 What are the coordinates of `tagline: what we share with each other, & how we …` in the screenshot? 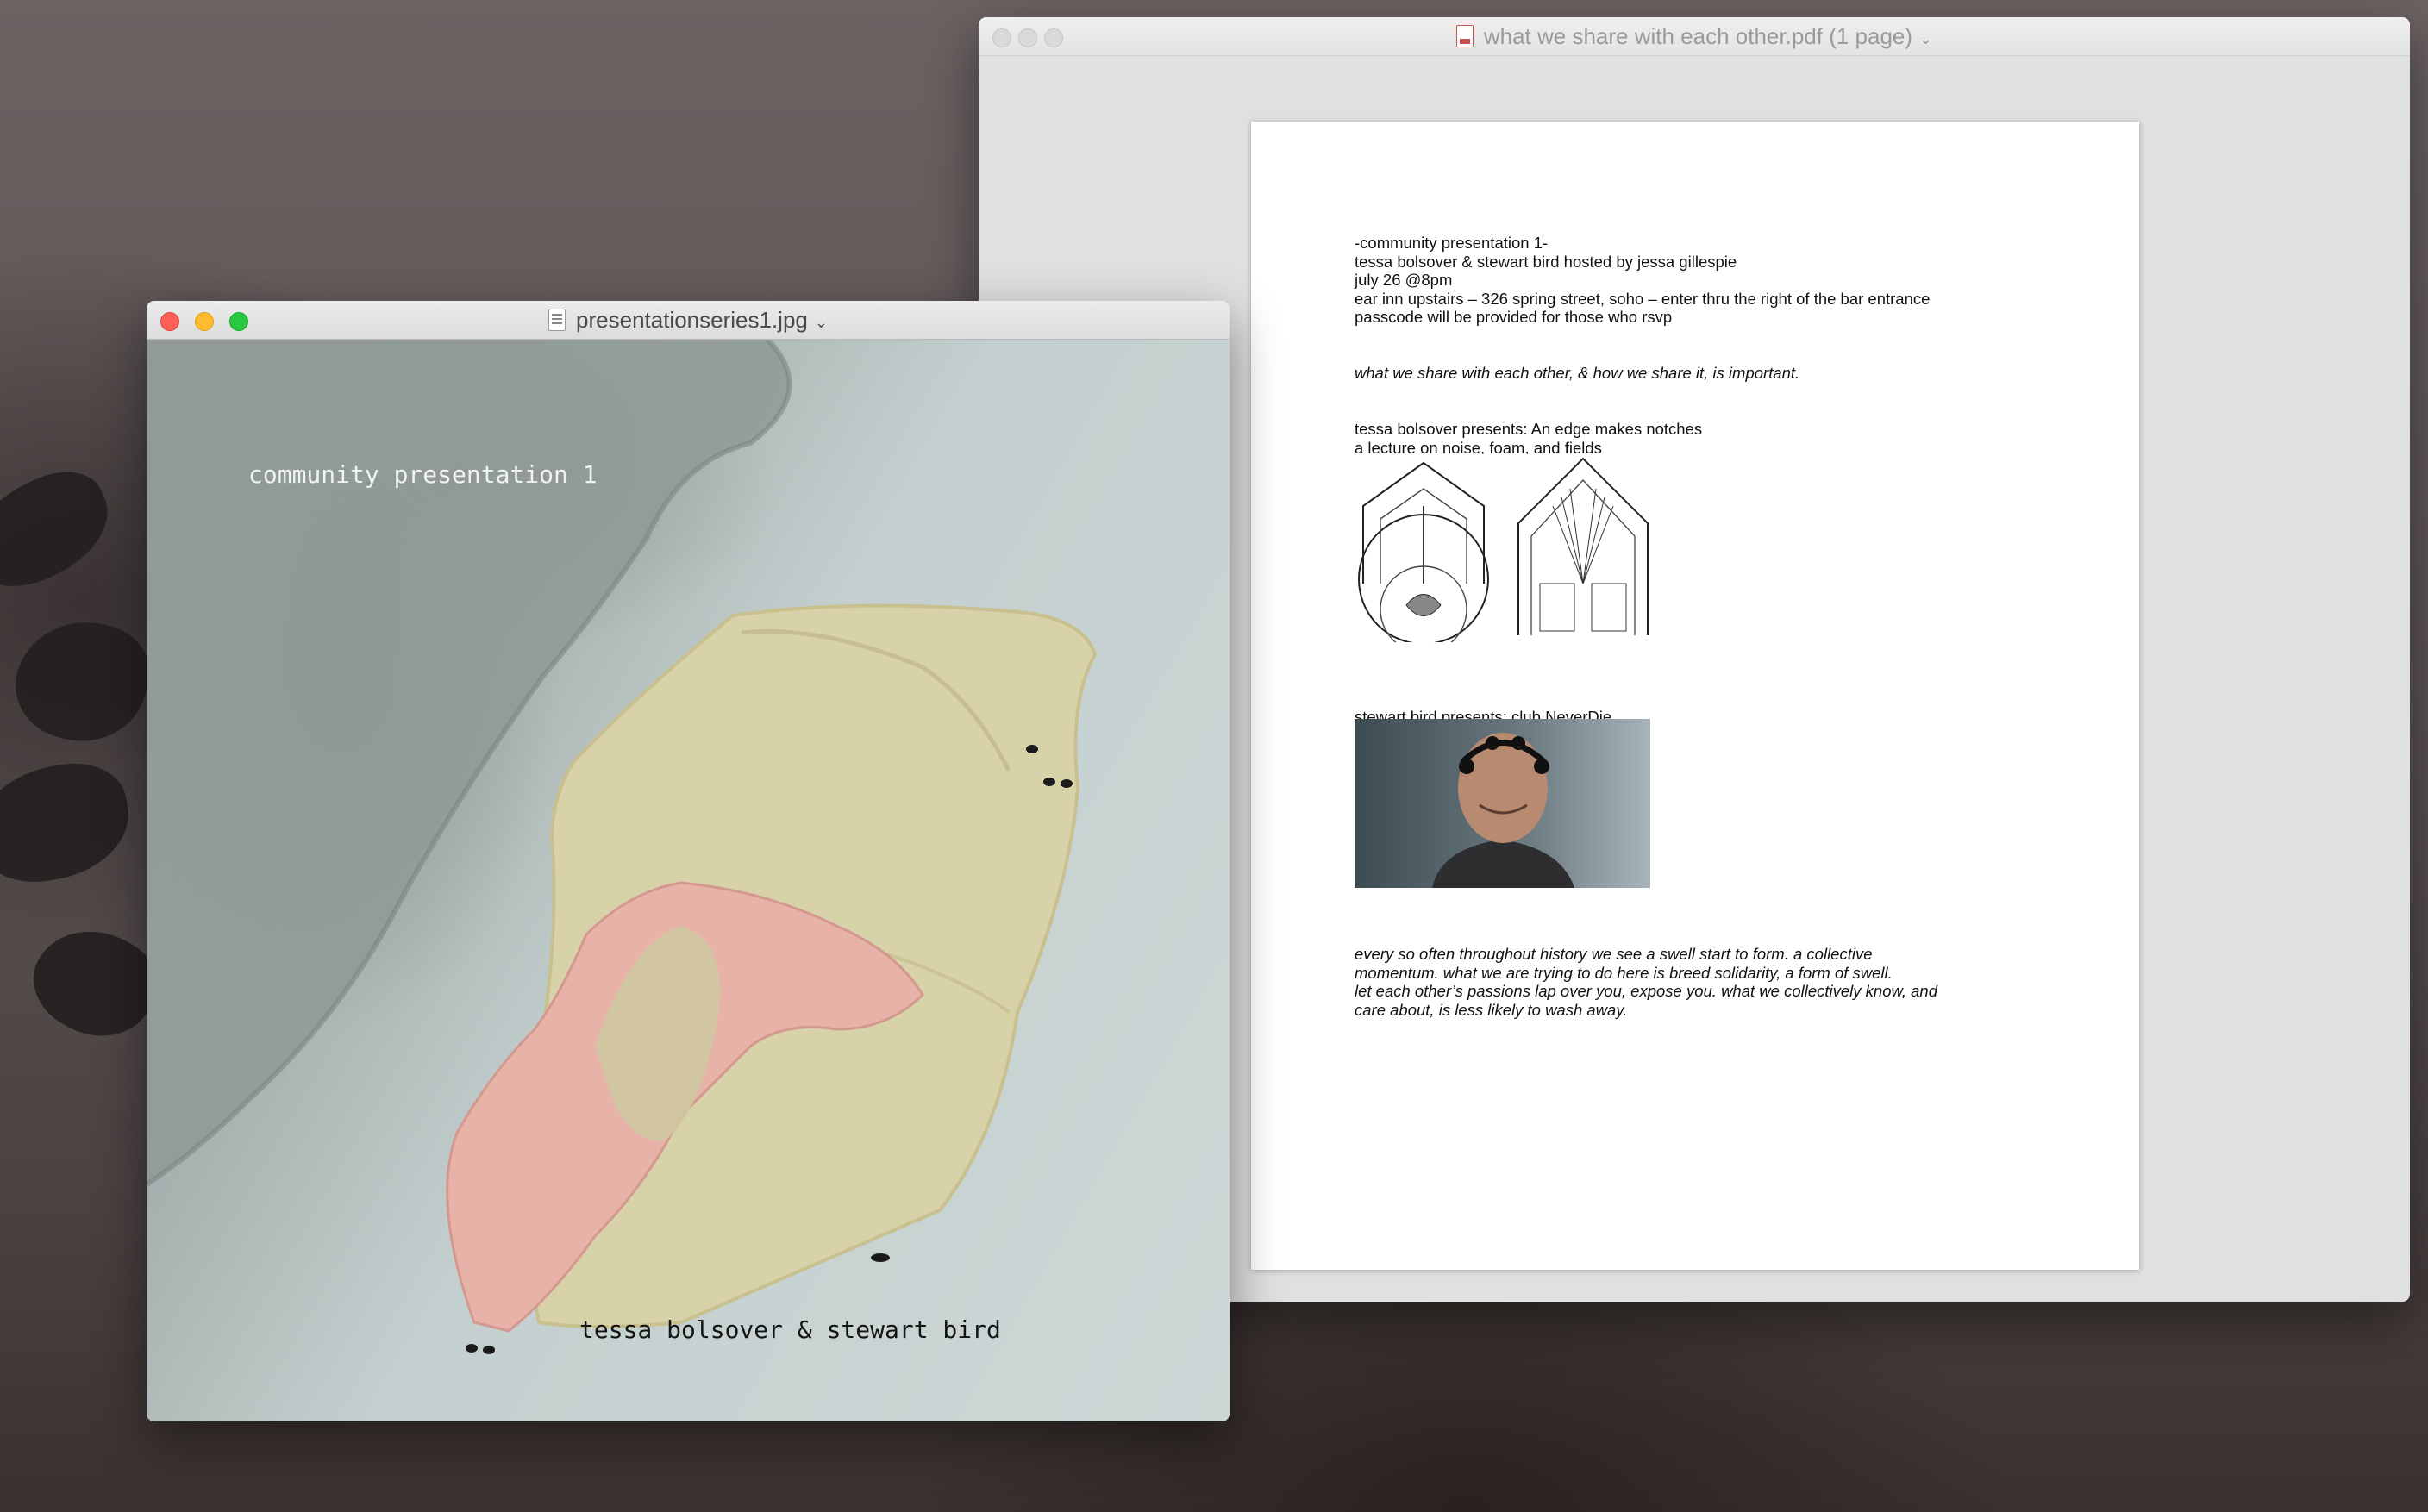 It's located at (1577, 373).